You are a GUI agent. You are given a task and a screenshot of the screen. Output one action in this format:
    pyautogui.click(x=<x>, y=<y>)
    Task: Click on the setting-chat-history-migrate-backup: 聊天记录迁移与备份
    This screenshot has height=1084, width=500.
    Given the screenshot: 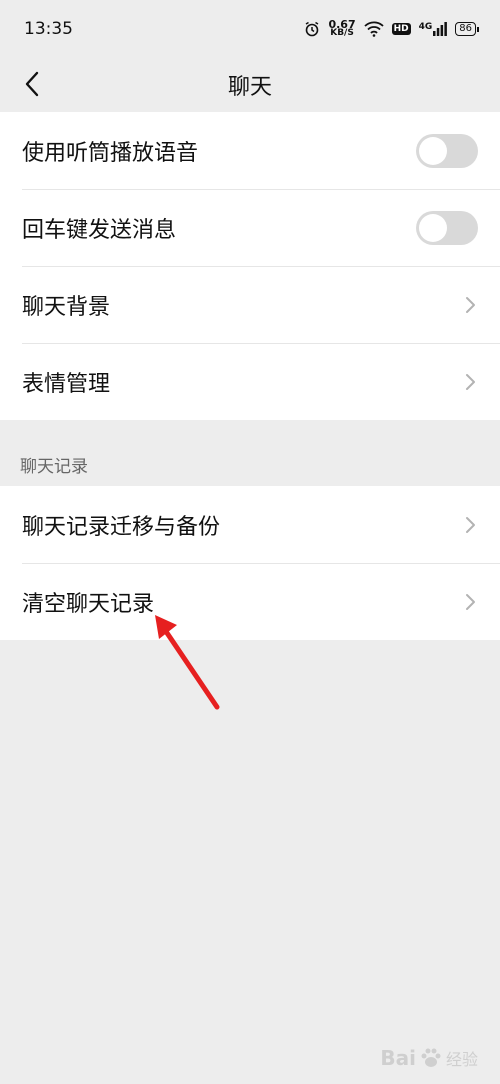 What is the action you would take?
    pyautogui.click(x=250, y=524)
    